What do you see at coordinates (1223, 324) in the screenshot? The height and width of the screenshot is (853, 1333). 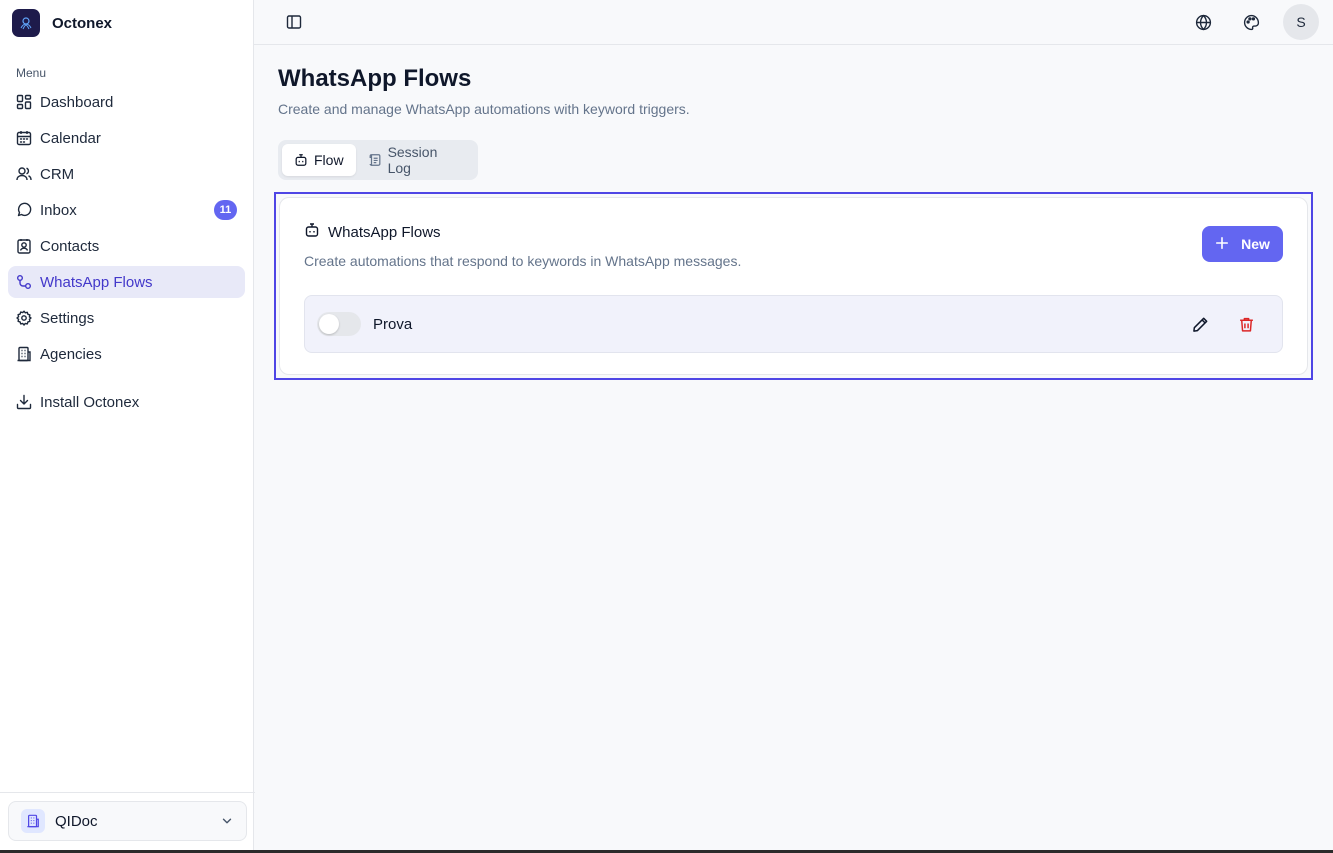 I see `row-actions` at bounding box center [1223, 324].